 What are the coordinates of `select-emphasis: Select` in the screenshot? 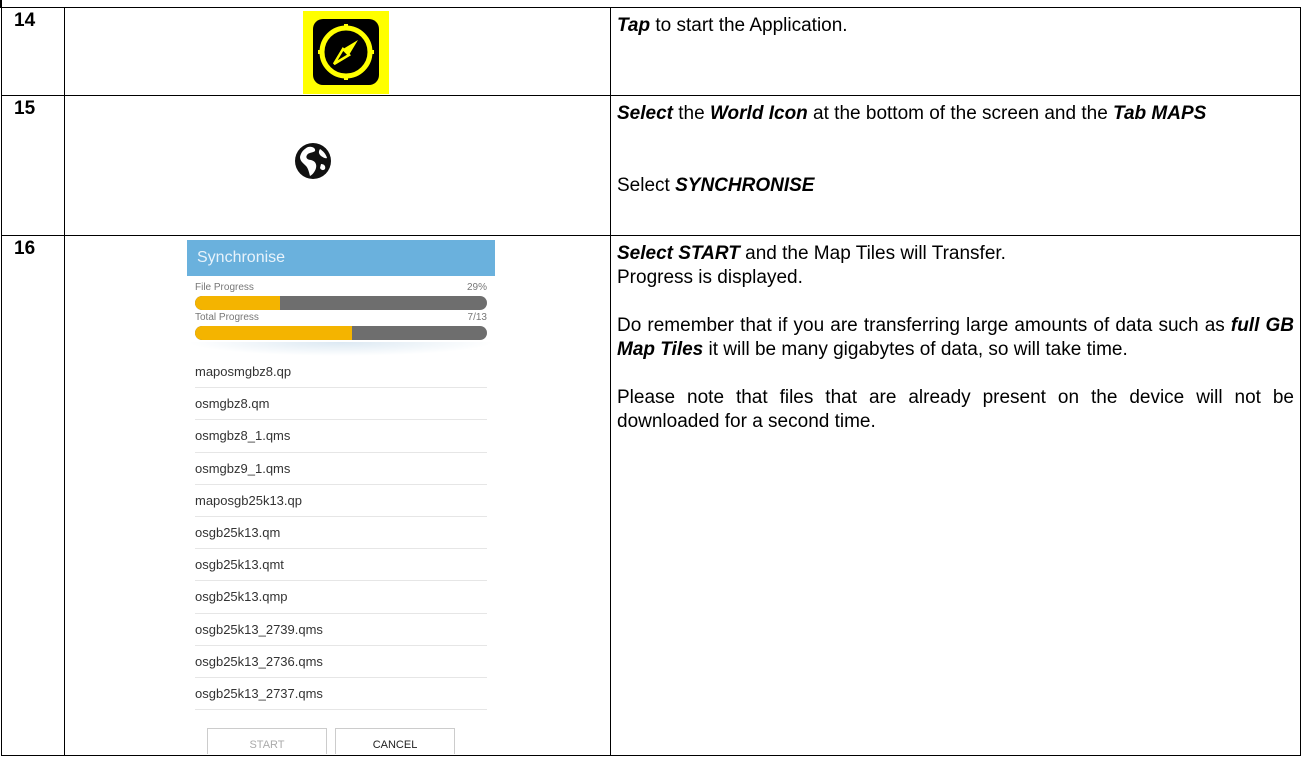 It's located at (645, 113).